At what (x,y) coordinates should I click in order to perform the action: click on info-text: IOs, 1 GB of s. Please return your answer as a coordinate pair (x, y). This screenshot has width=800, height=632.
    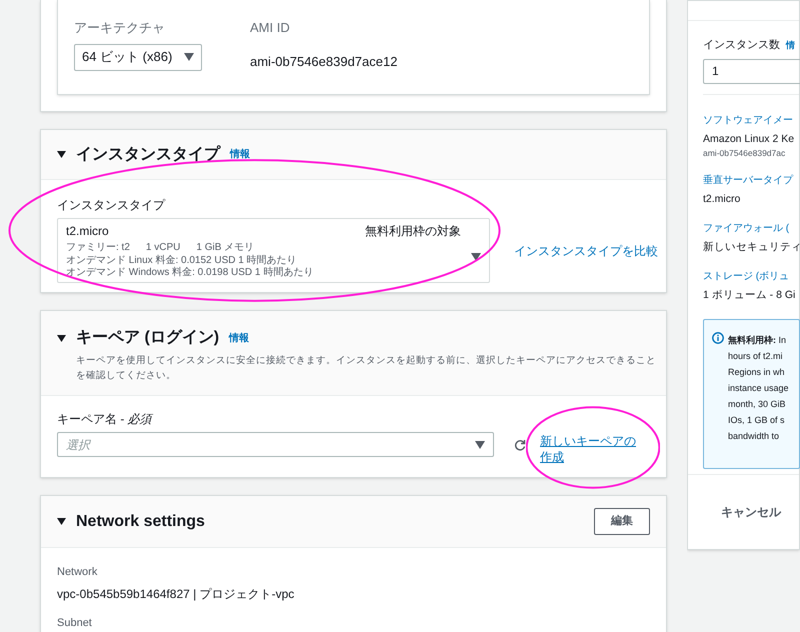
    Looking at the image, I should click on (756, 421).